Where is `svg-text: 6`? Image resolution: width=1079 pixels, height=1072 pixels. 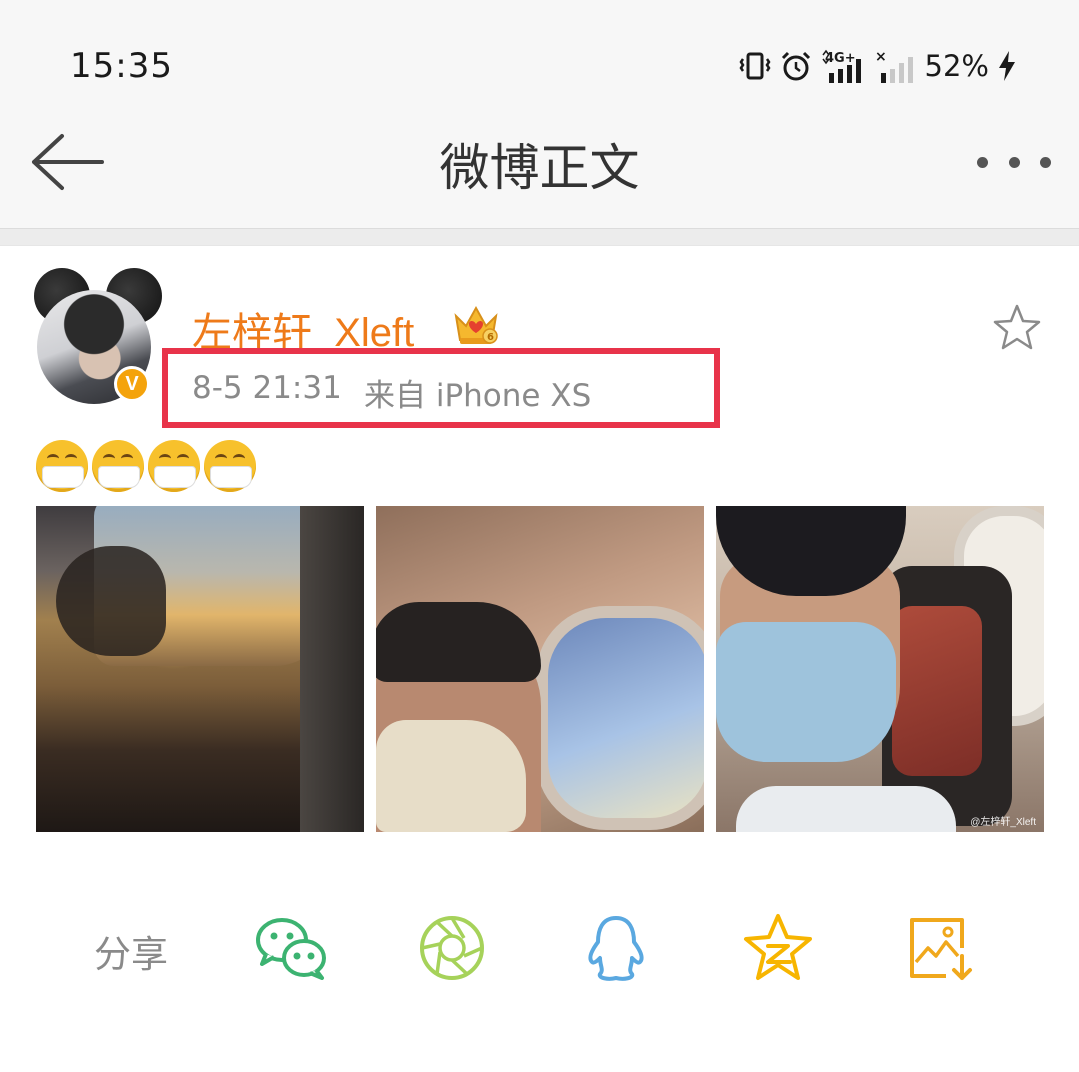
svg-text: 6 is located at coordinates (490, 337).